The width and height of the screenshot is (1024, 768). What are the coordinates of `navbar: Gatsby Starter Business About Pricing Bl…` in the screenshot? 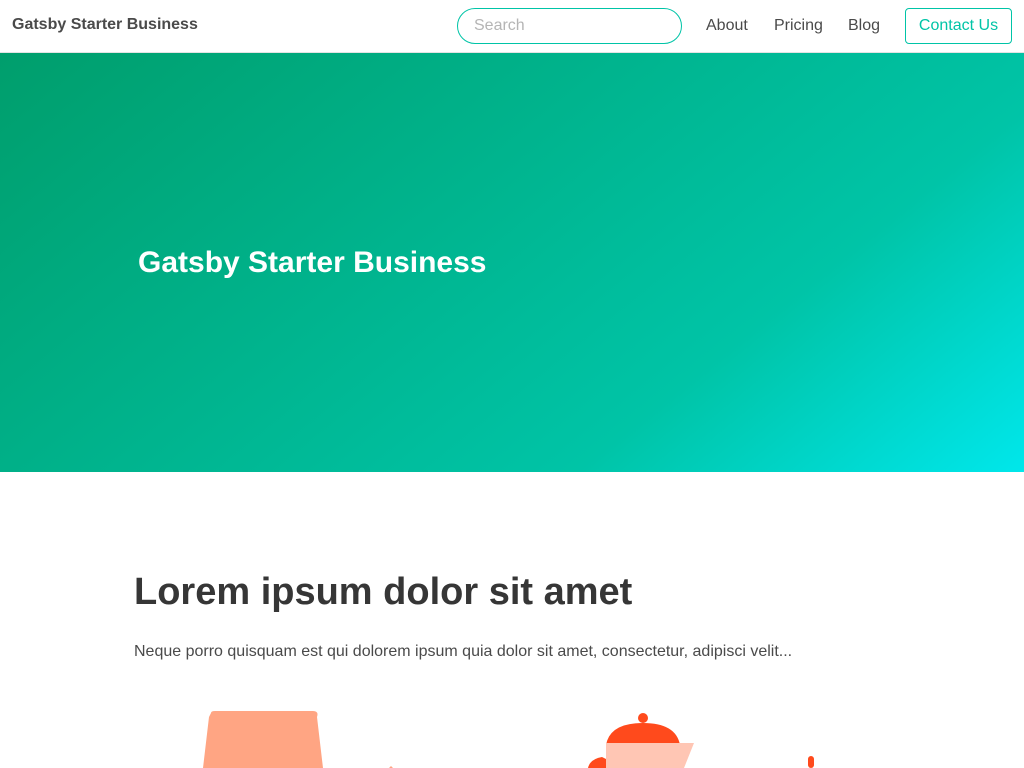 It's located at (512, 26).